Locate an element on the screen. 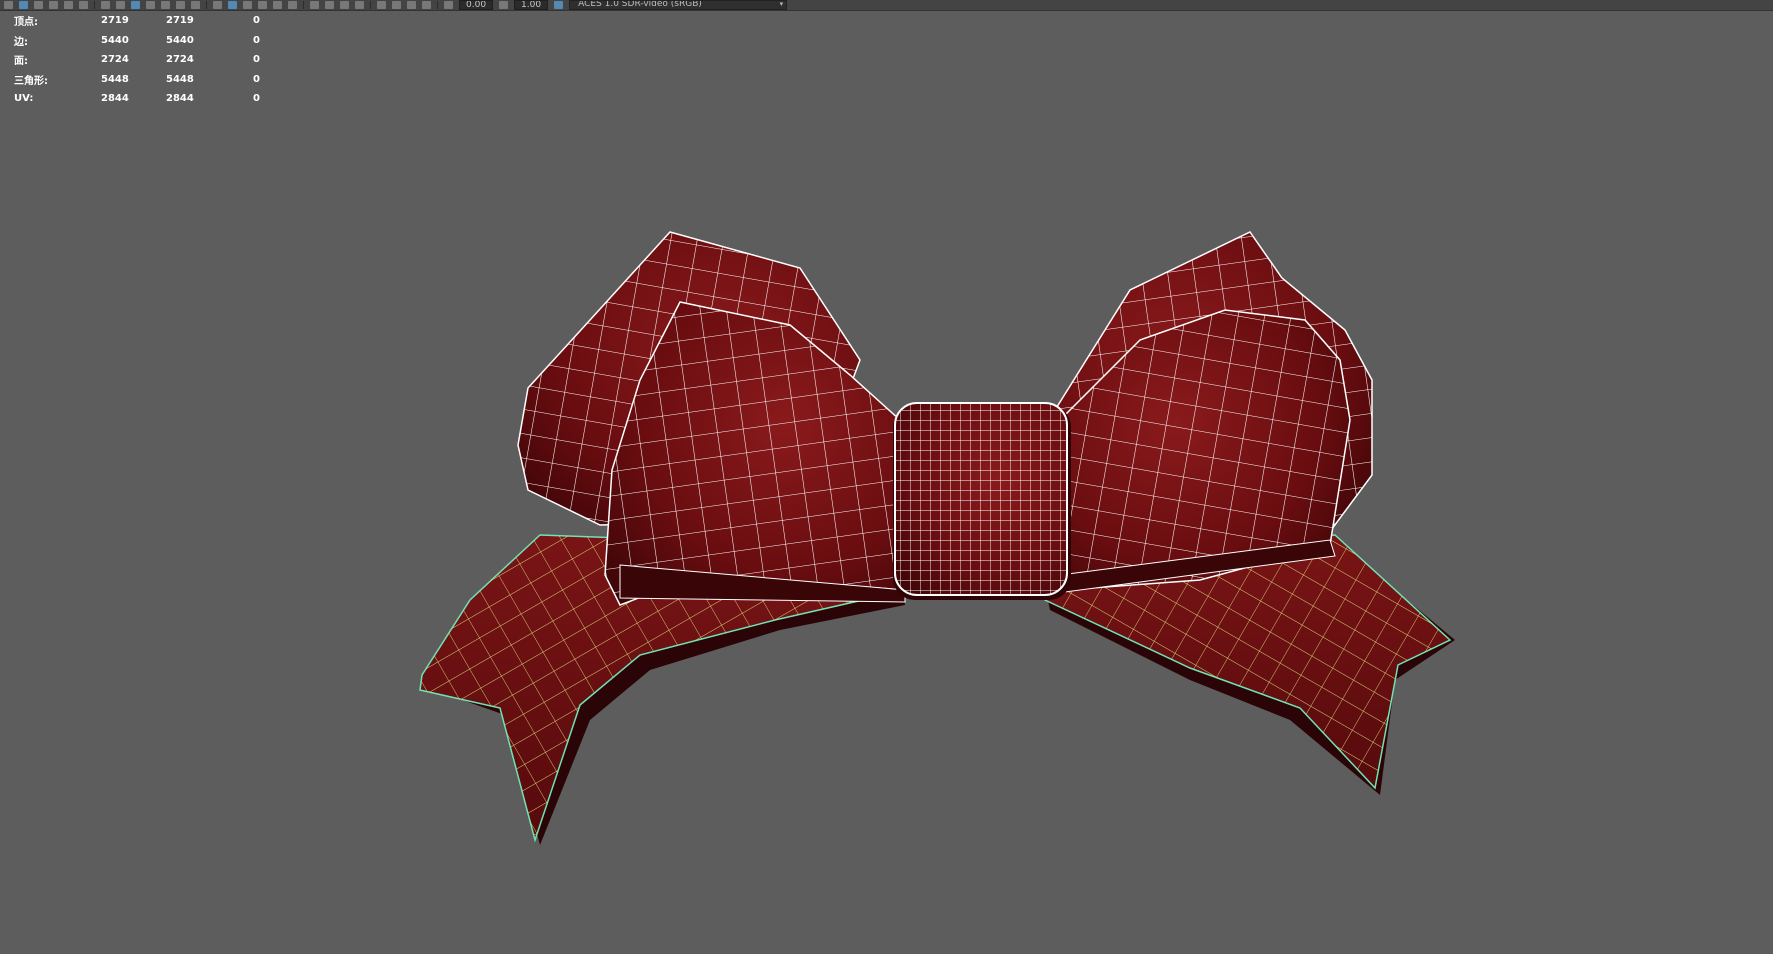 Image resolution: width=1773 pixels, height=954 pixels. grid-icon is located at coordinates (105, 5).